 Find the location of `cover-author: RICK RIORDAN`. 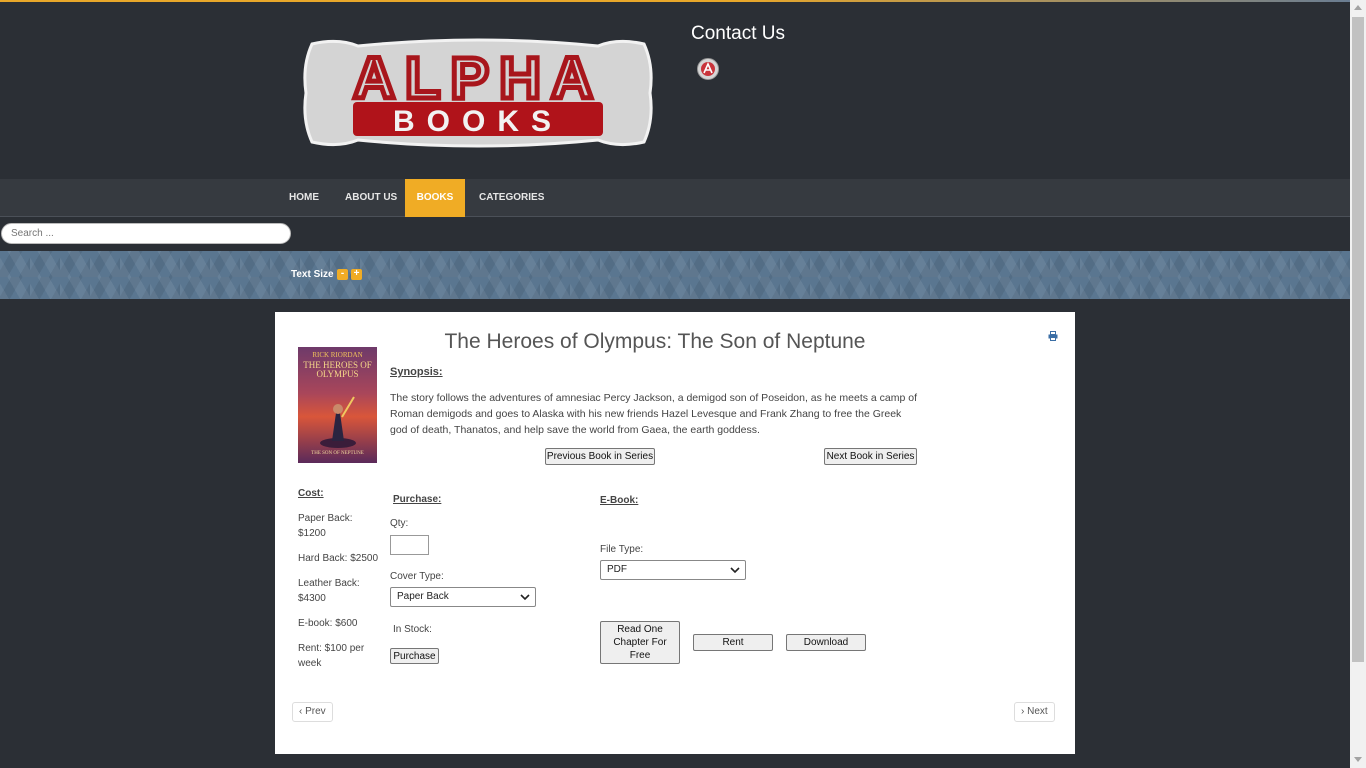

cover-author: RICK RIORDAN is located at coordinates (337, 355).